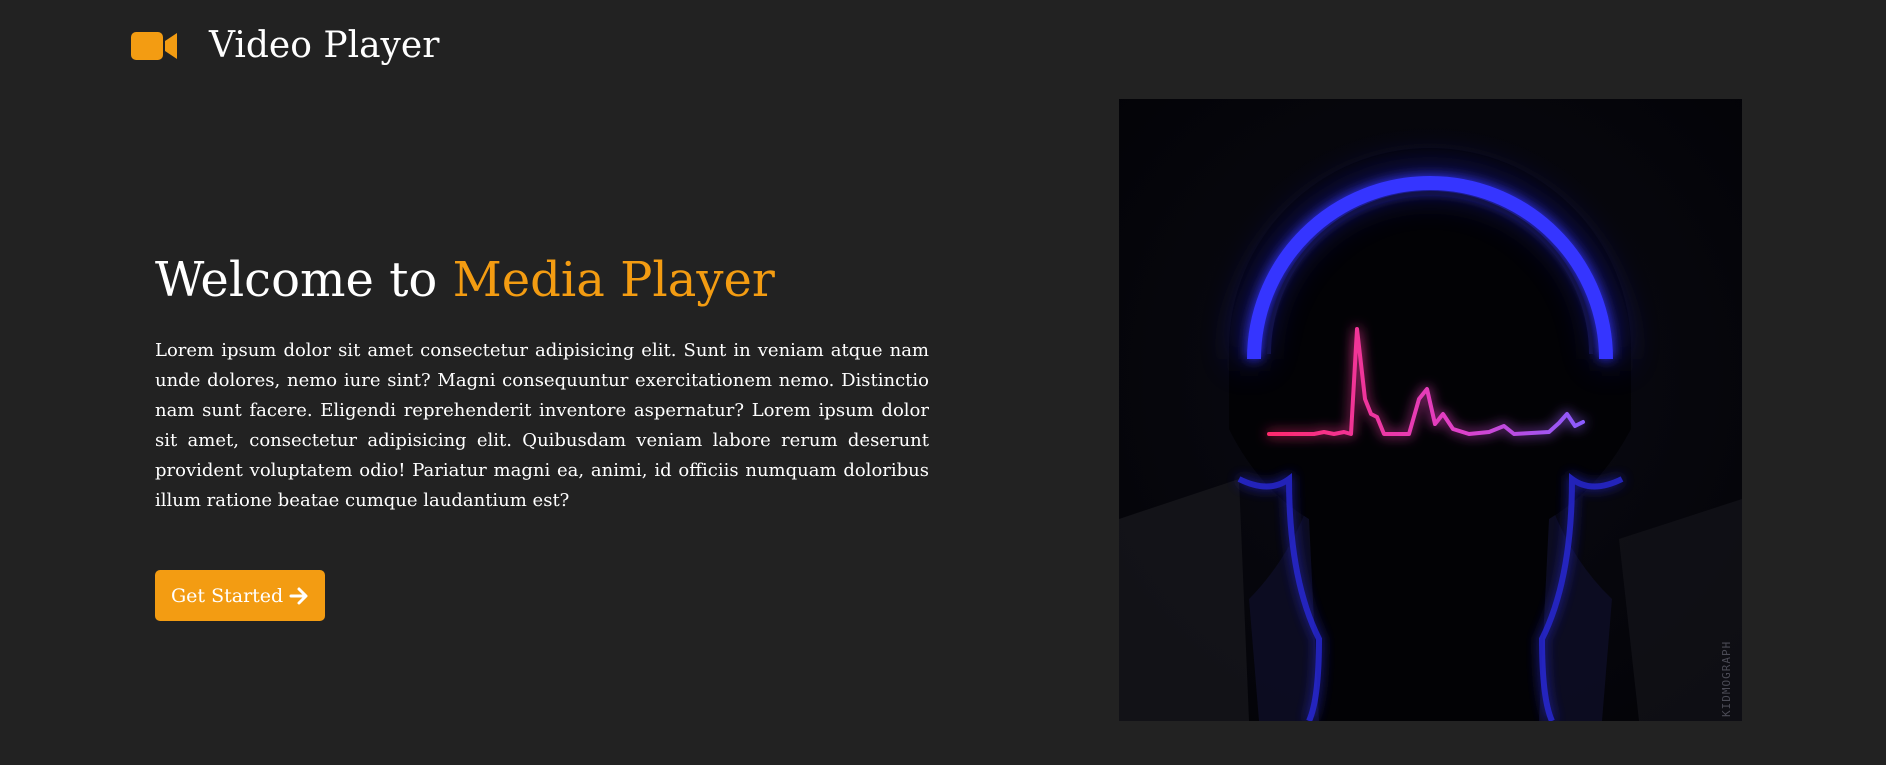 Image resolution: width=1886 pixels, height=765 pixels. I want to click on brand-title: Video Player, so click(324, 45).